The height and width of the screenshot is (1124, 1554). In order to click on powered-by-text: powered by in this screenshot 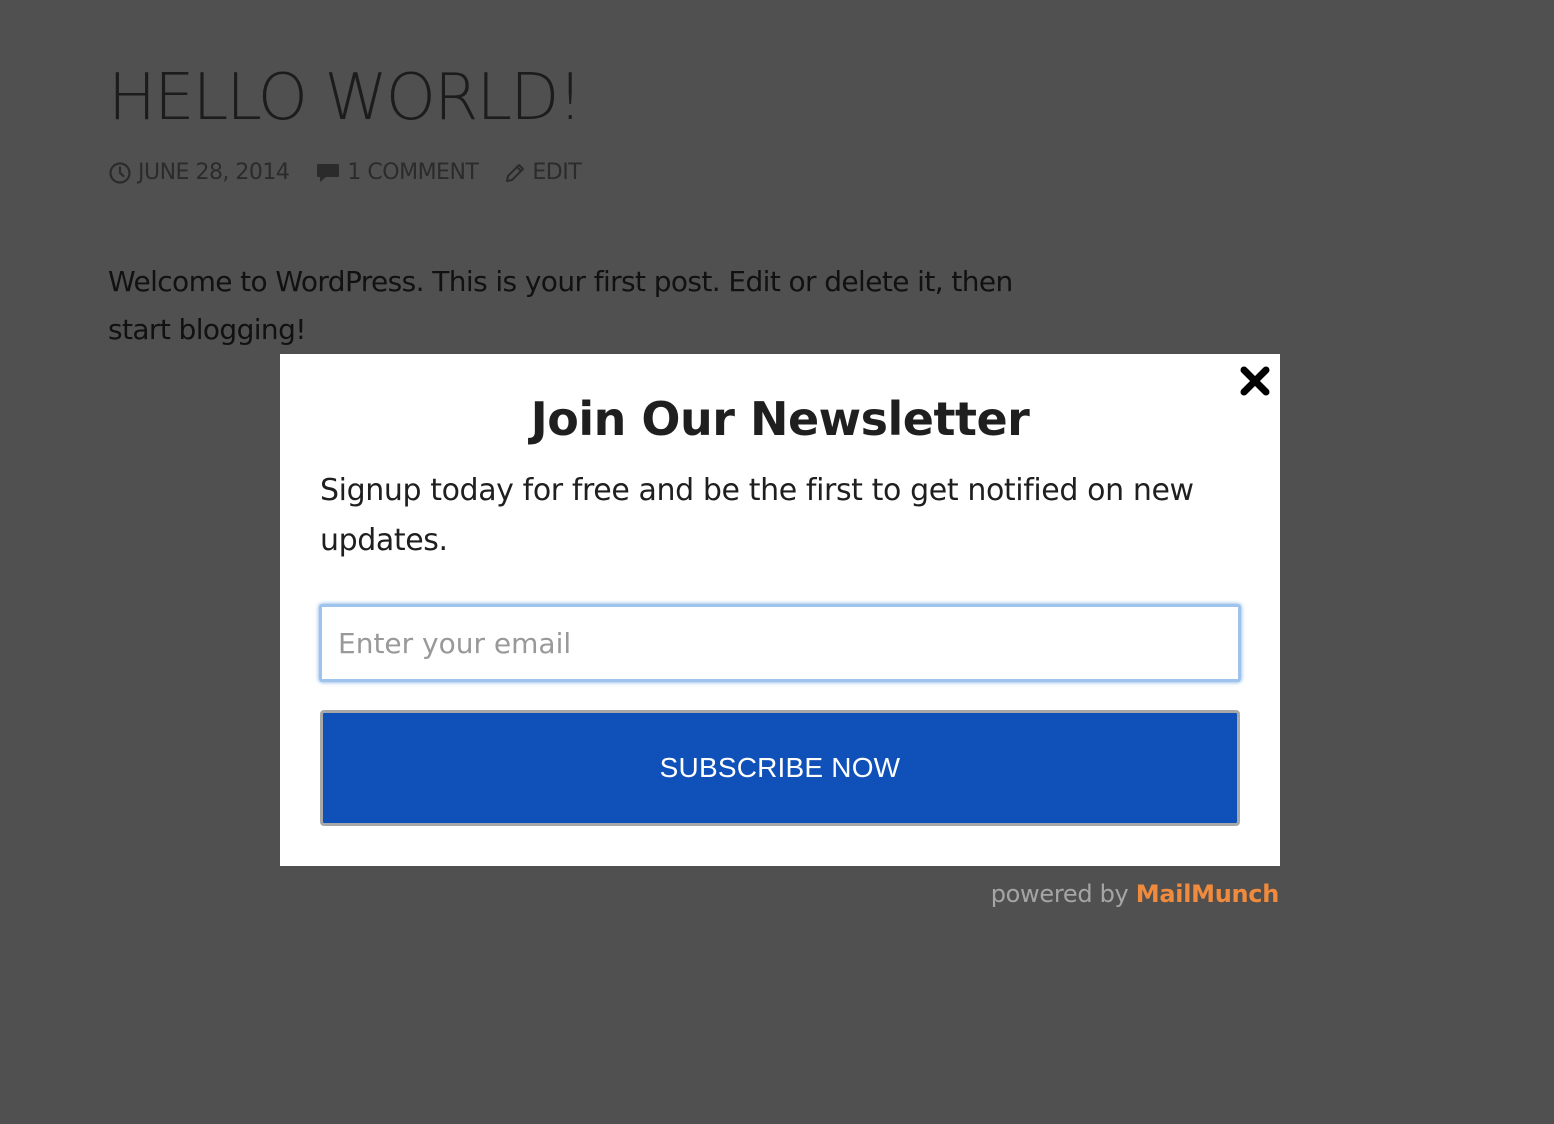, I will do `click(1059, 894)`.